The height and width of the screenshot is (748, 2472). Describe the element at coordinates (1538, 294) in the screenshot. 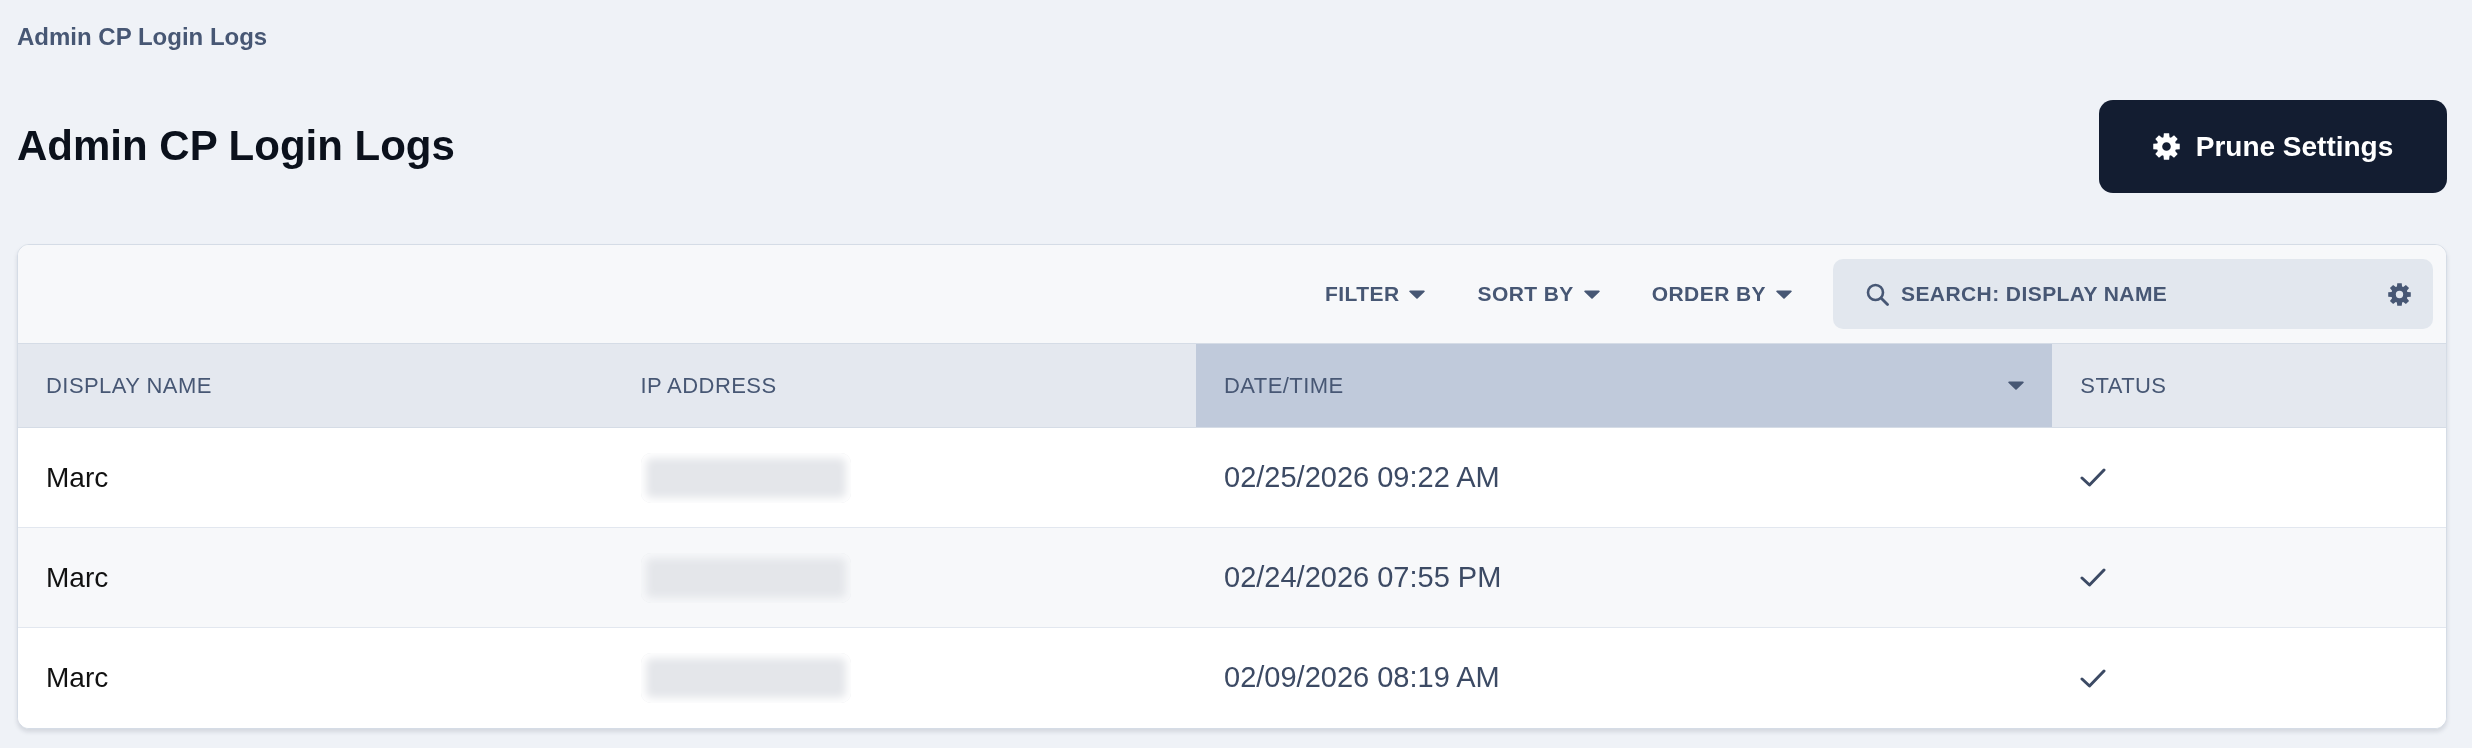

I see `dropdown-button: SORT BY` at that location.